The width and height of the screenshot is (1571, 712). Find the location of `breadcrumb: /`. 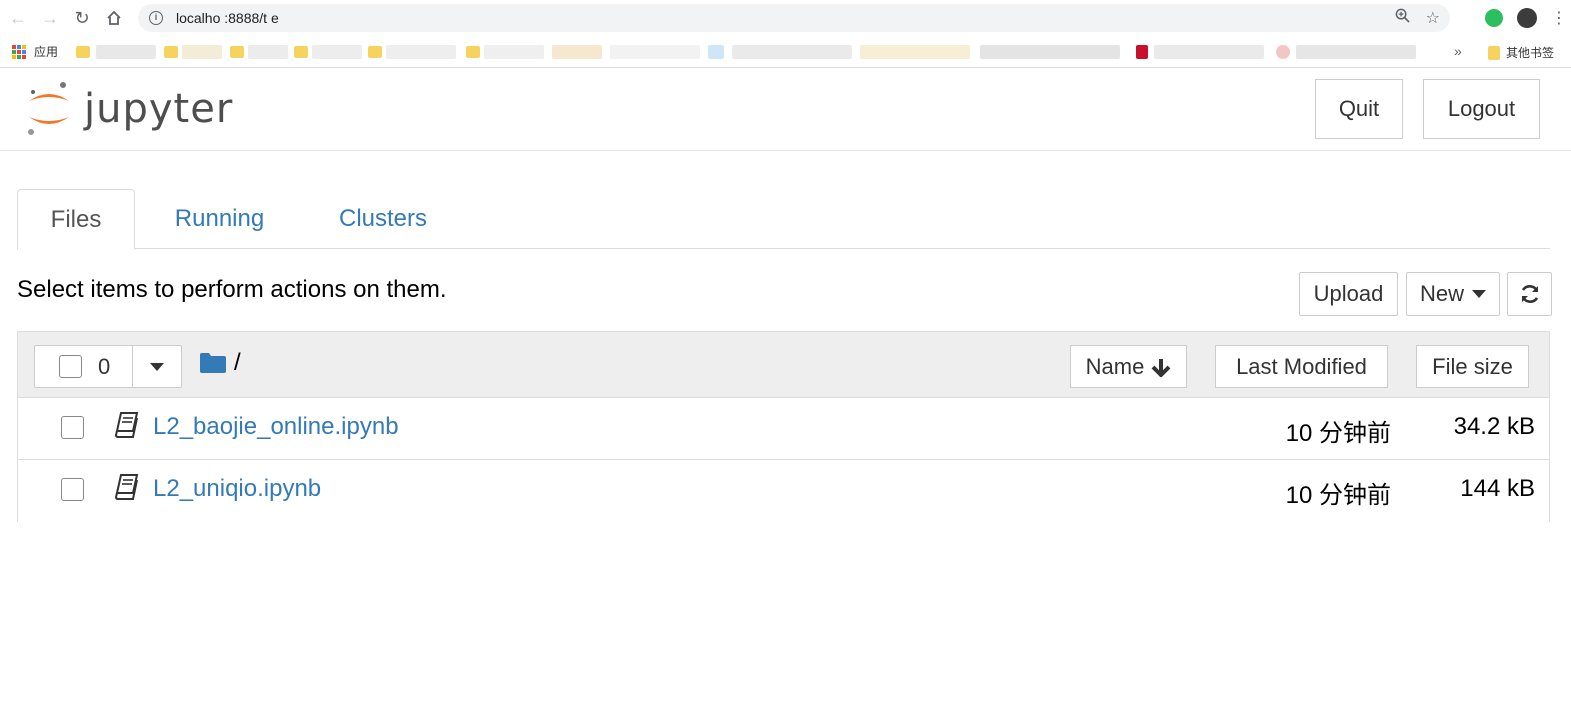

breadcrumb: / is located at coordinates (237, 363).